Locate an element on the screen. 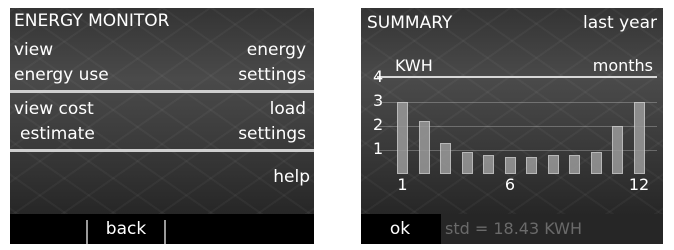 This screenshot has height=250, width=674. back-button: back is located at coordinates (126, 229).